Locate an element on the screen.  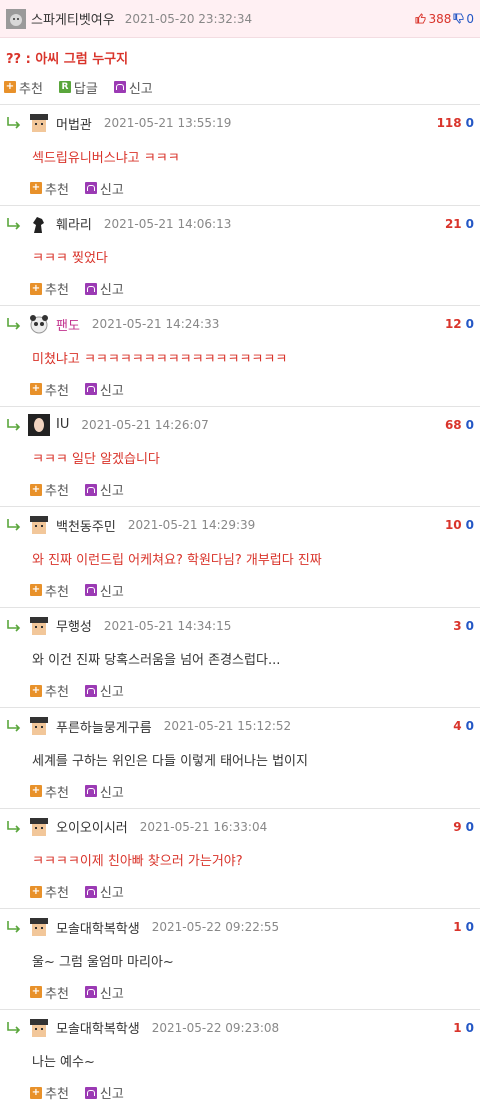
thumbs-up-icon is located at coordinates (420, 18).